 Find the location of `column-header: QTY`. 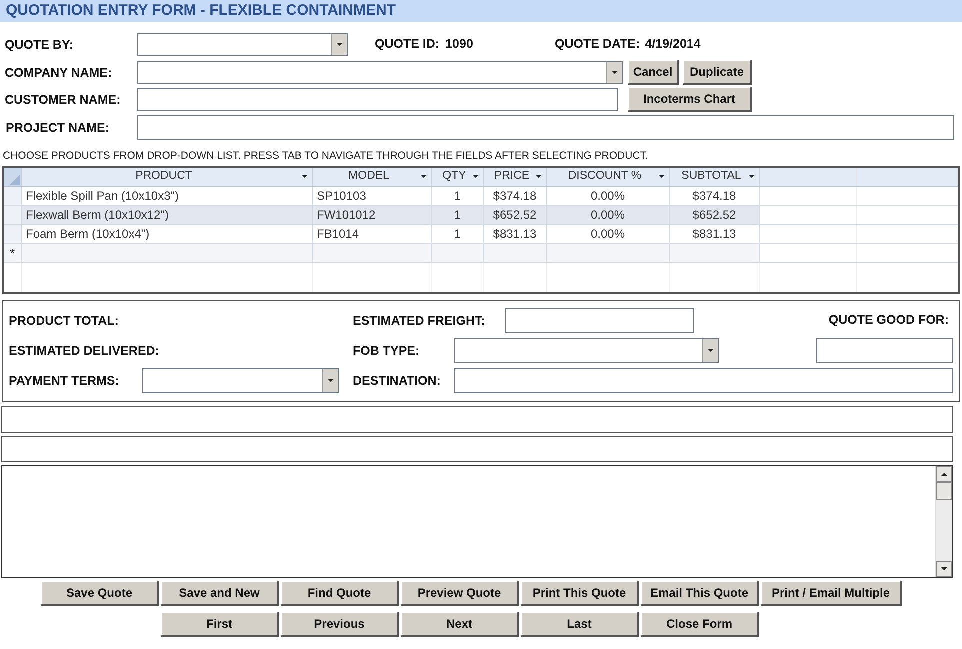

column-header: QTY is located at coordinates (458, 177).